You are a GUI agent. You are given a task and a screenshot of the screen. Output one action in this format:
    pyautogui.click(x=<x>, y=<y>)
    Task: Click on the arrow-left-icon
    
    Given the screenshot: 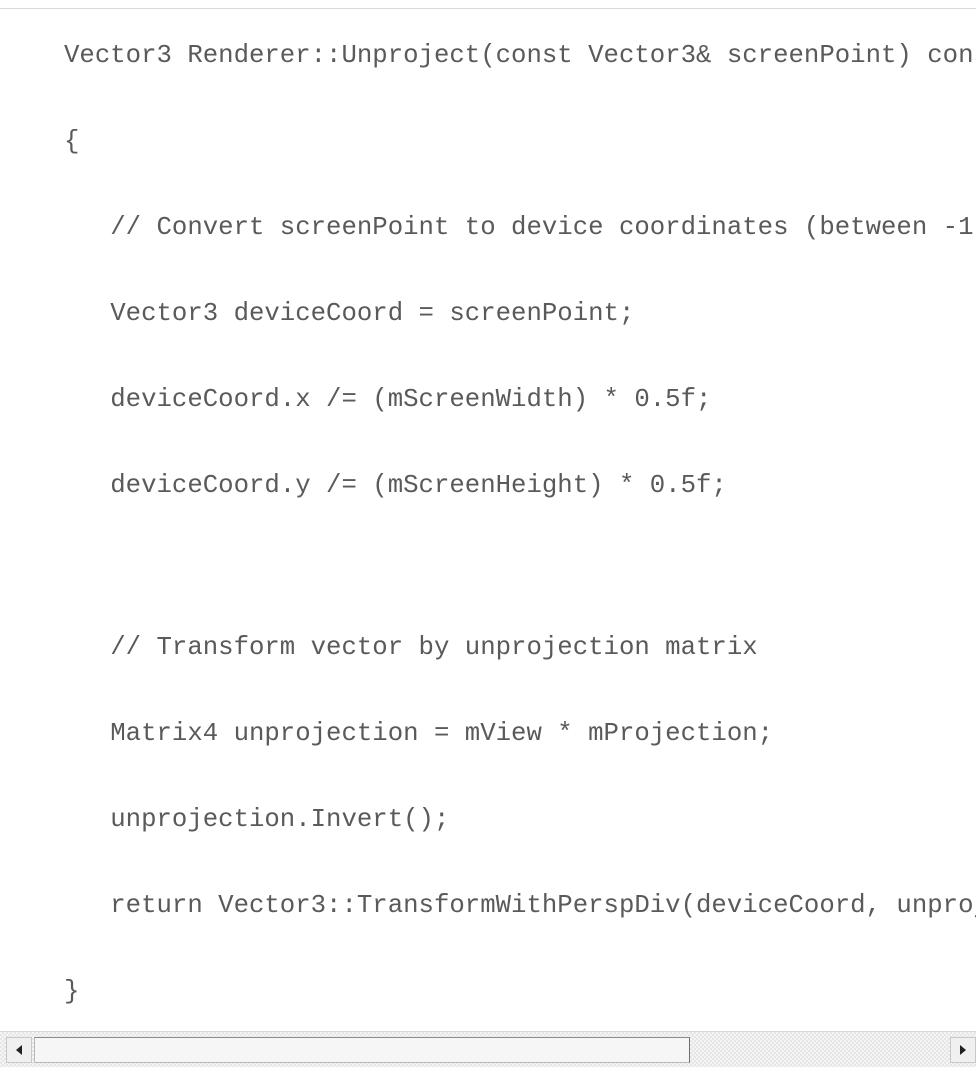 What is the action you would take?
    pyautogui.click(x=19, y=1050)
    